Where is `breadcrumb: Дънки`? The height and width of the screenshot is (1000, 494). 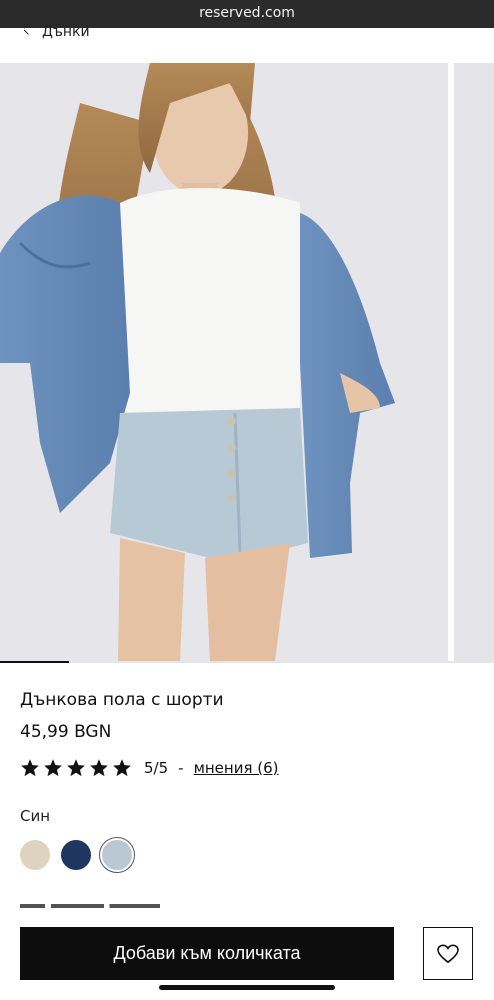 breadcrumb: Дънки is located at coordinates (57, 32).